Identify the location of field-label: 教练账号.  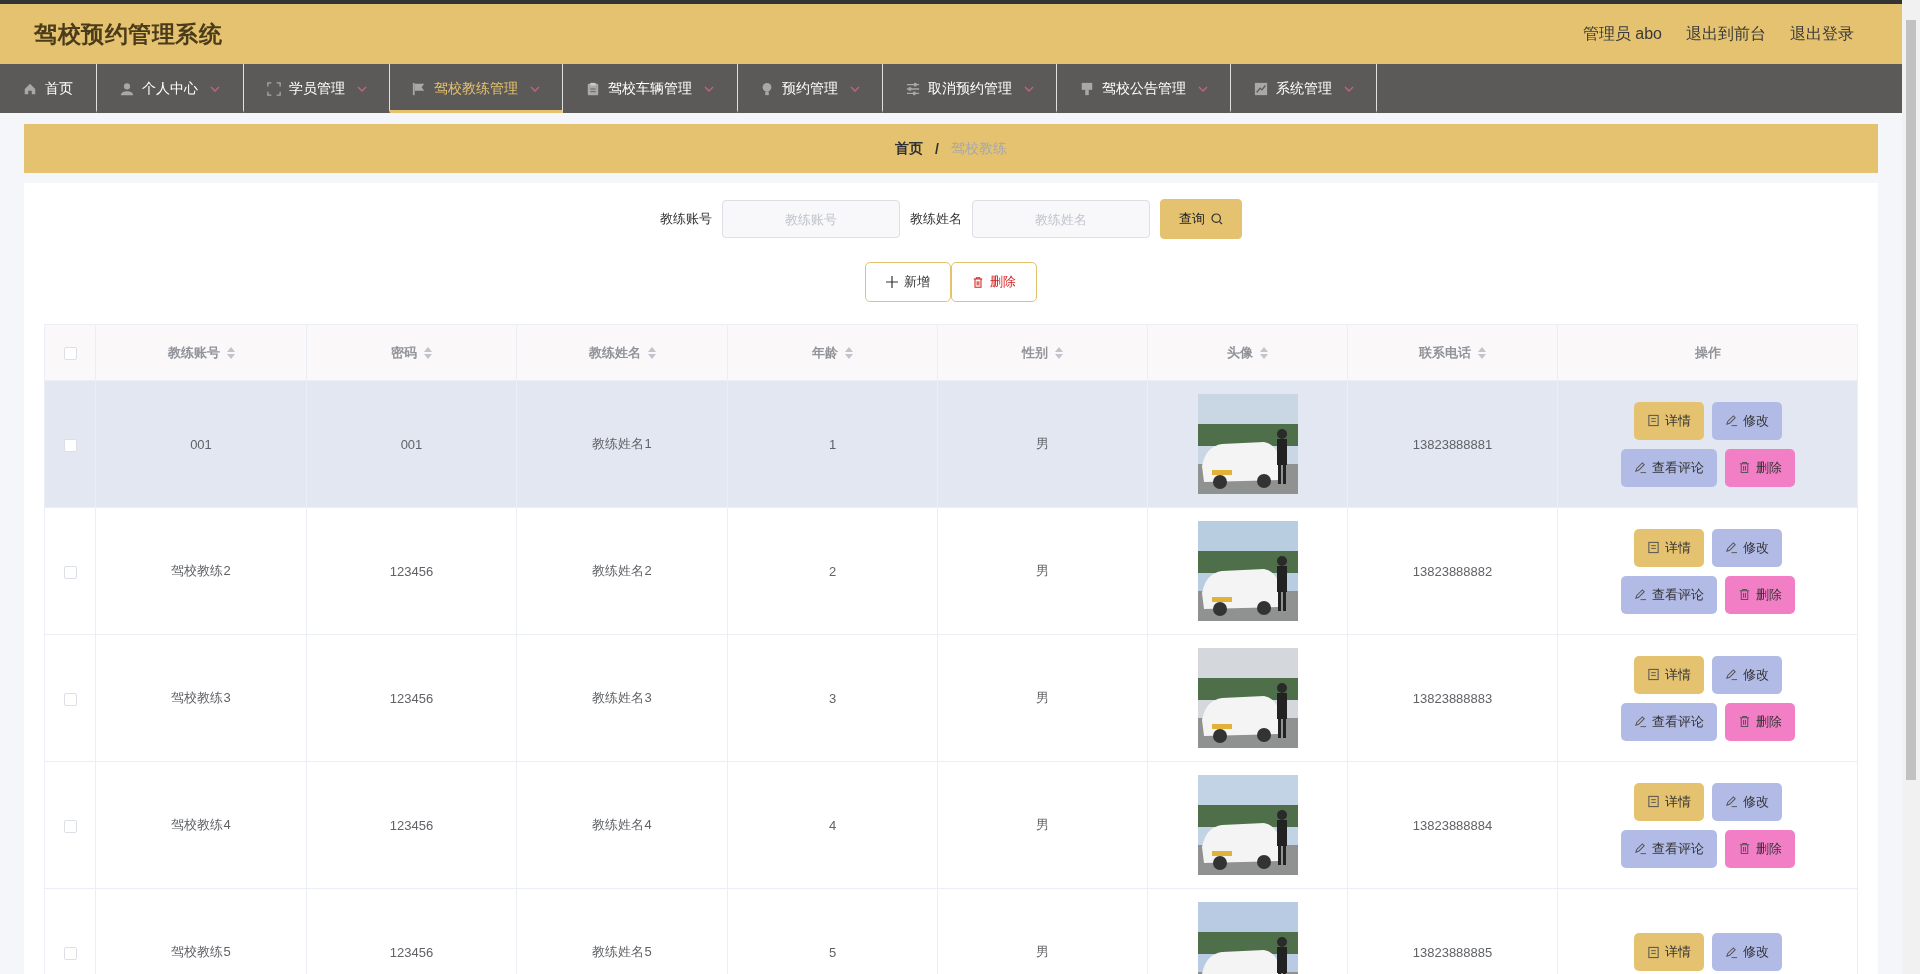
(686, 219).